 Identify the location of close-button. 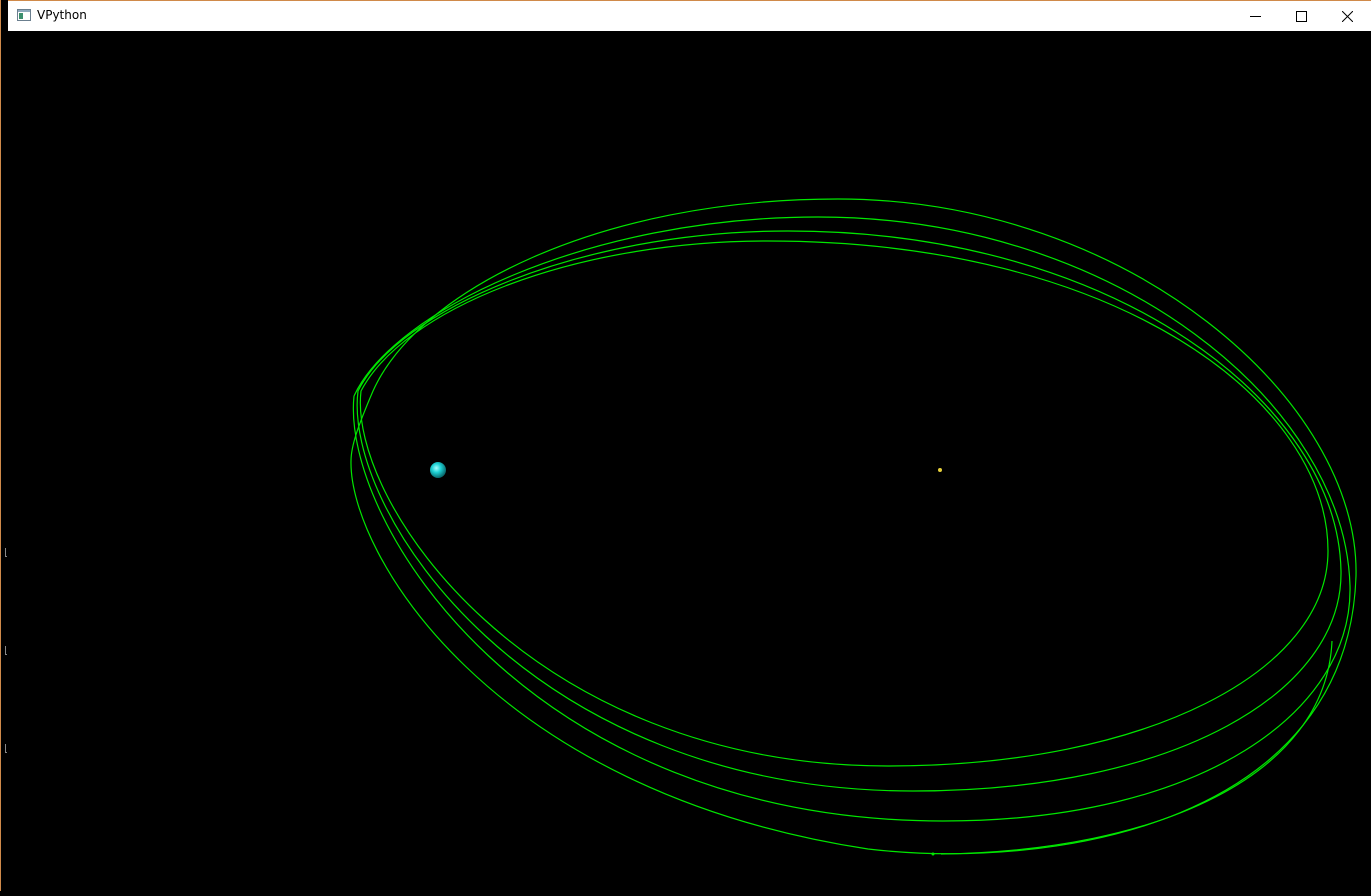
(1347, 16).